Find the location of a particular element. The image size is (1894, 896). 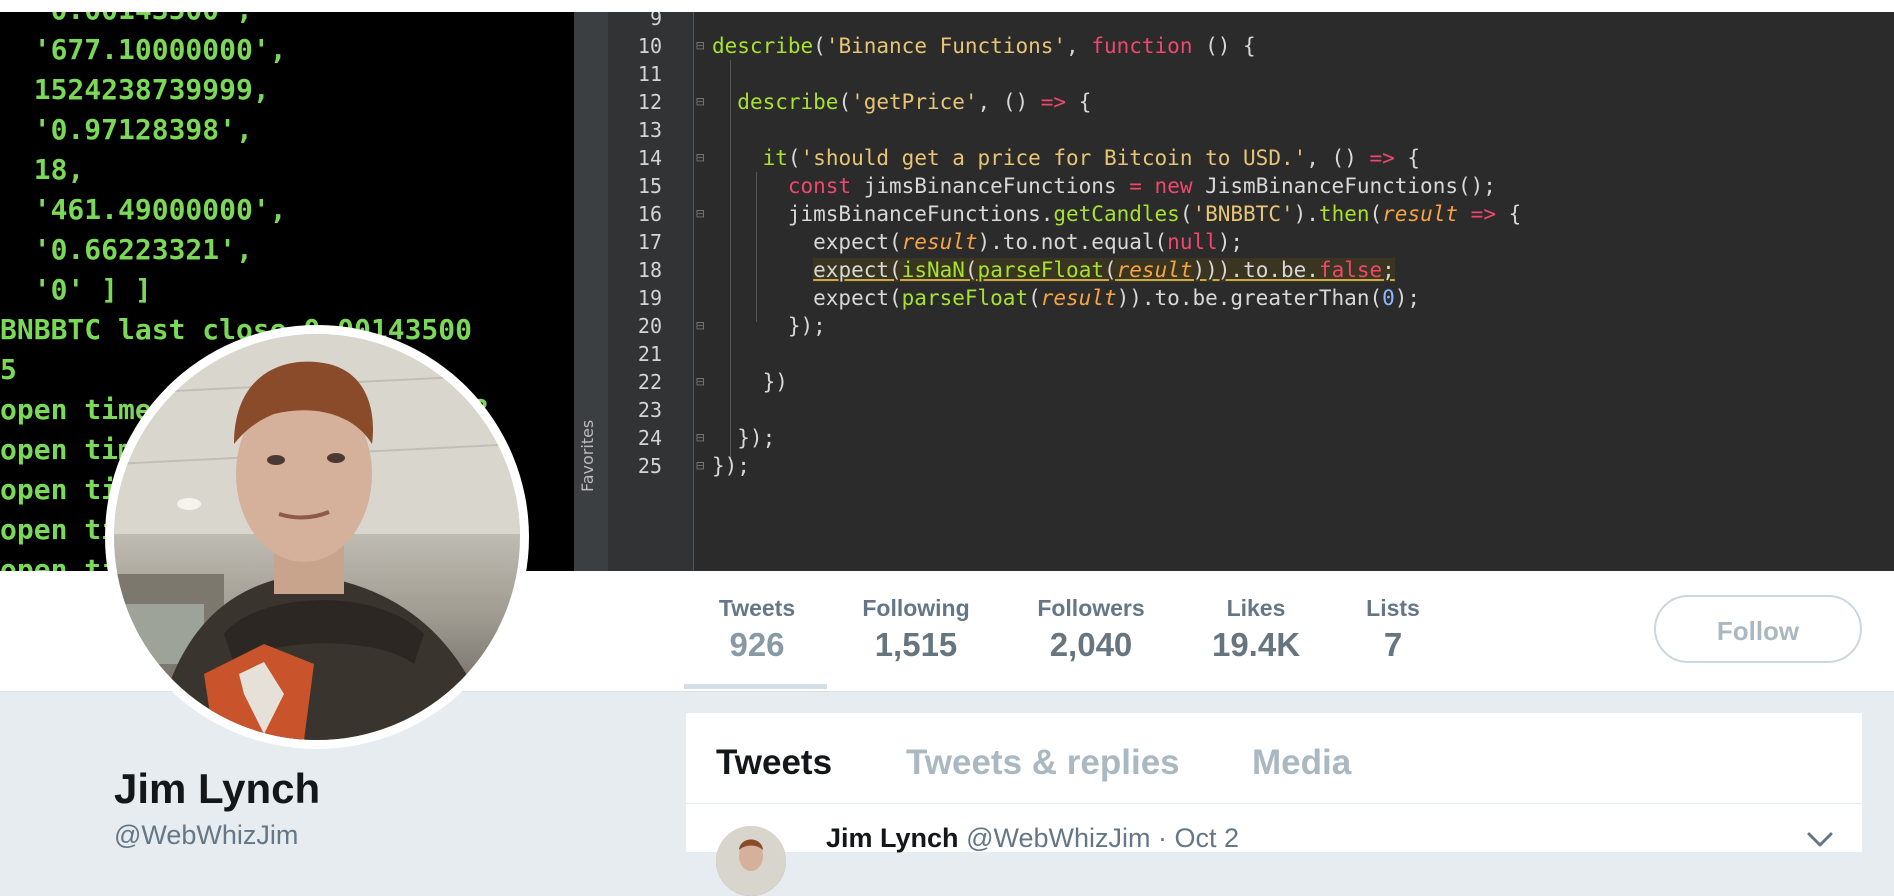

tweet-avatar-illustration is located at coordinates (751, 861).